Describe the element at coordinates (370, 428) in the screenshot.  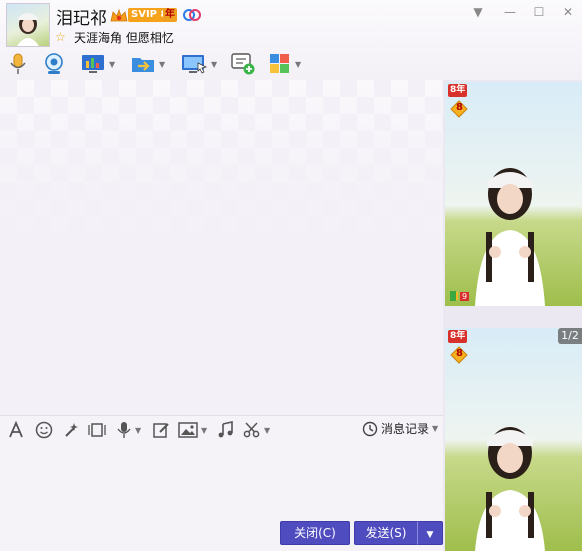
I see `clock-icon` at that location.